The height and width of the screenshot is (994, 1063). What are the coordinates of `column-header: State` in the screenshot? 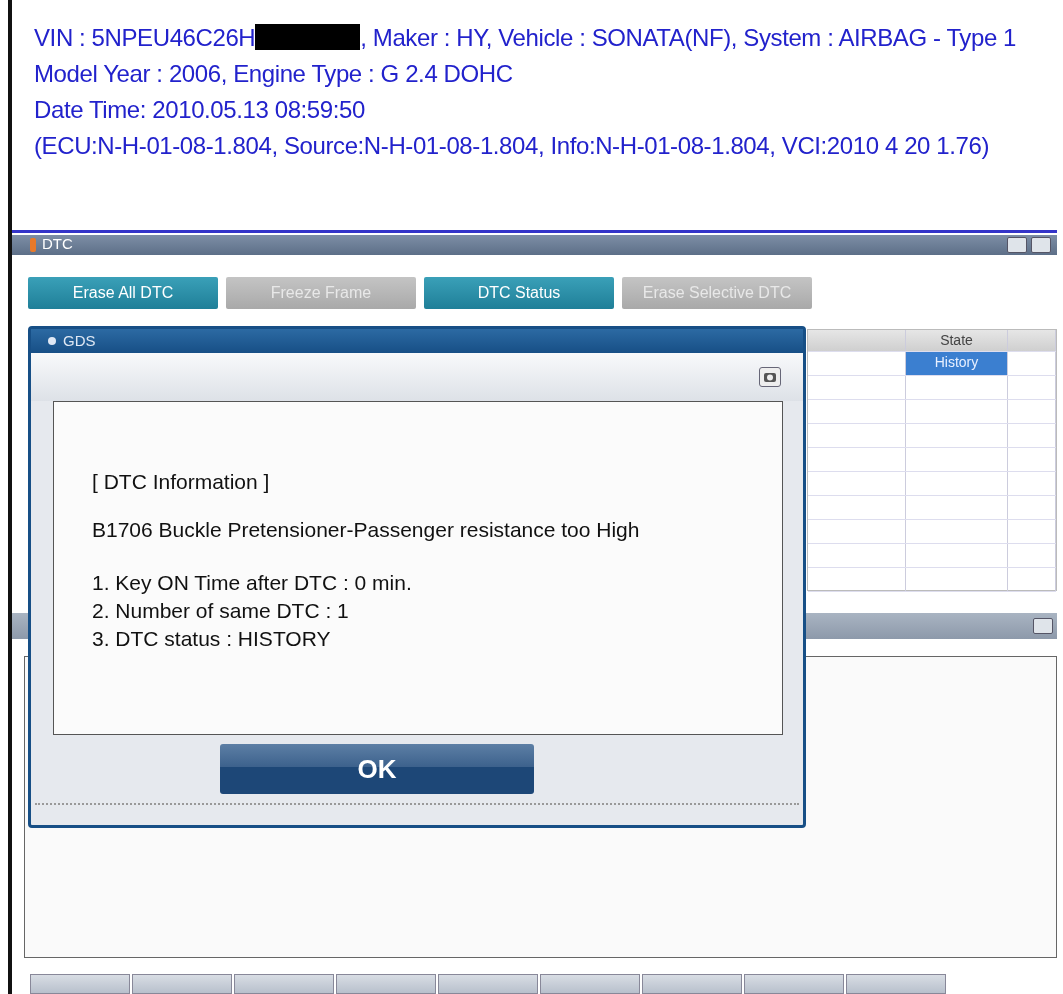 It's located at (957, 341).